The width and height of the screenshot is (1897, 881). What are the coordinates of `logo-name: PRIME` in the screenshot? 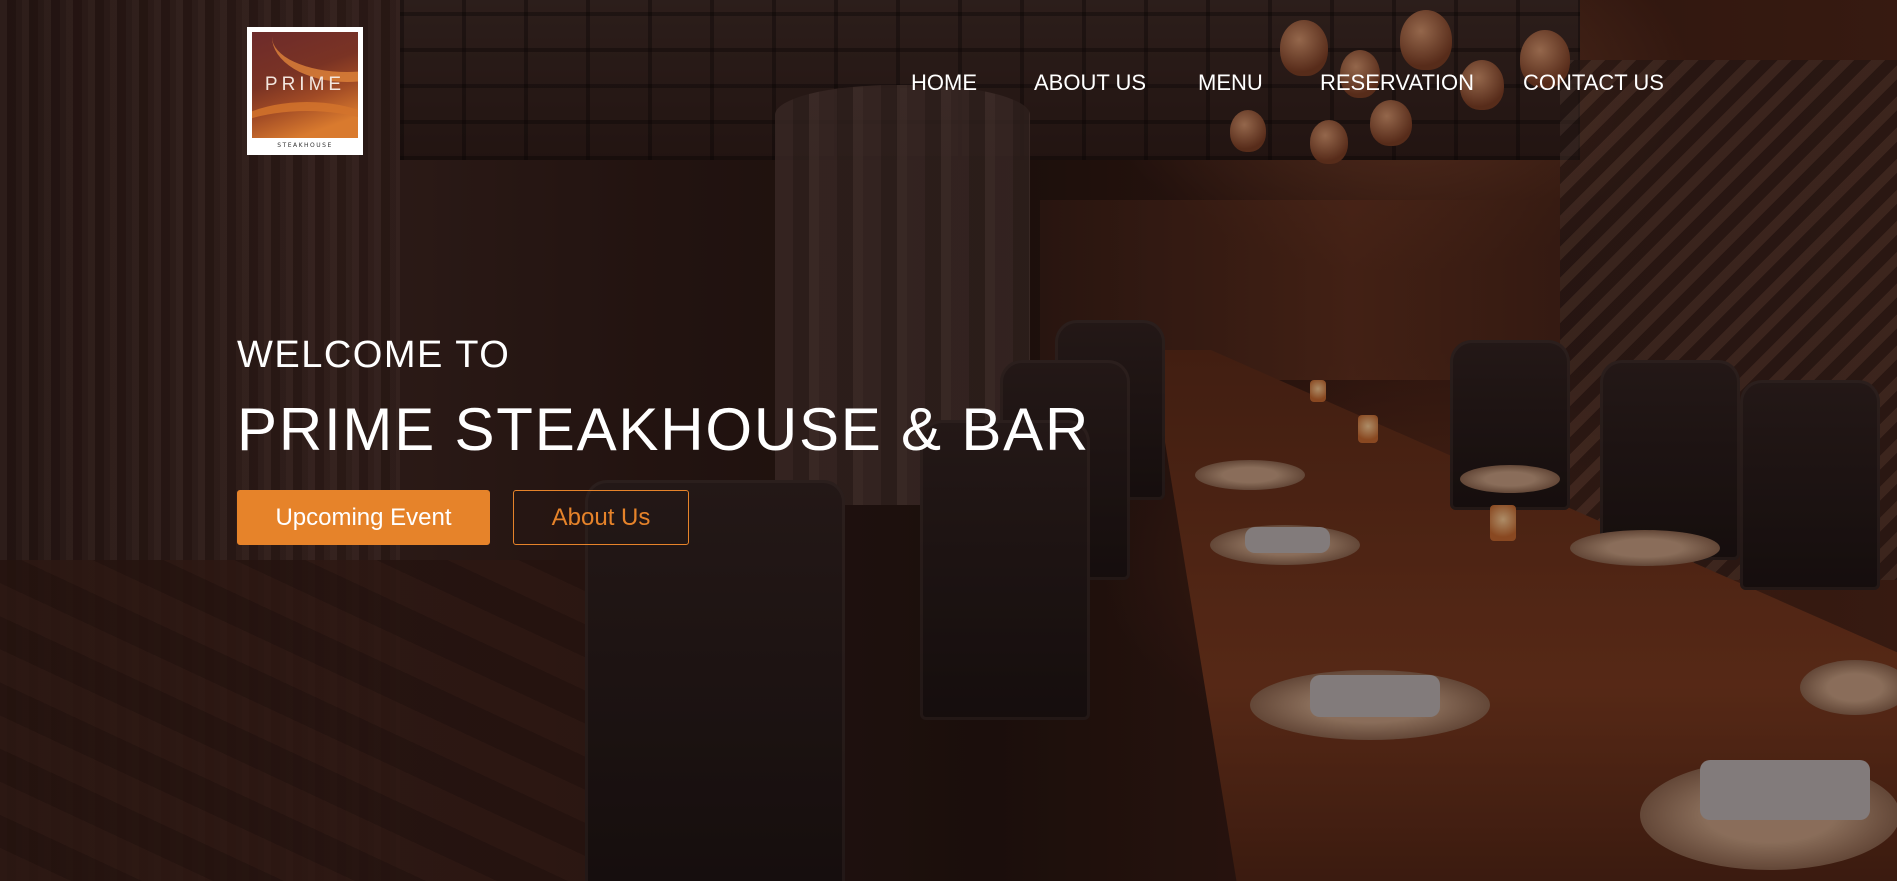 It's located at (305, 84).